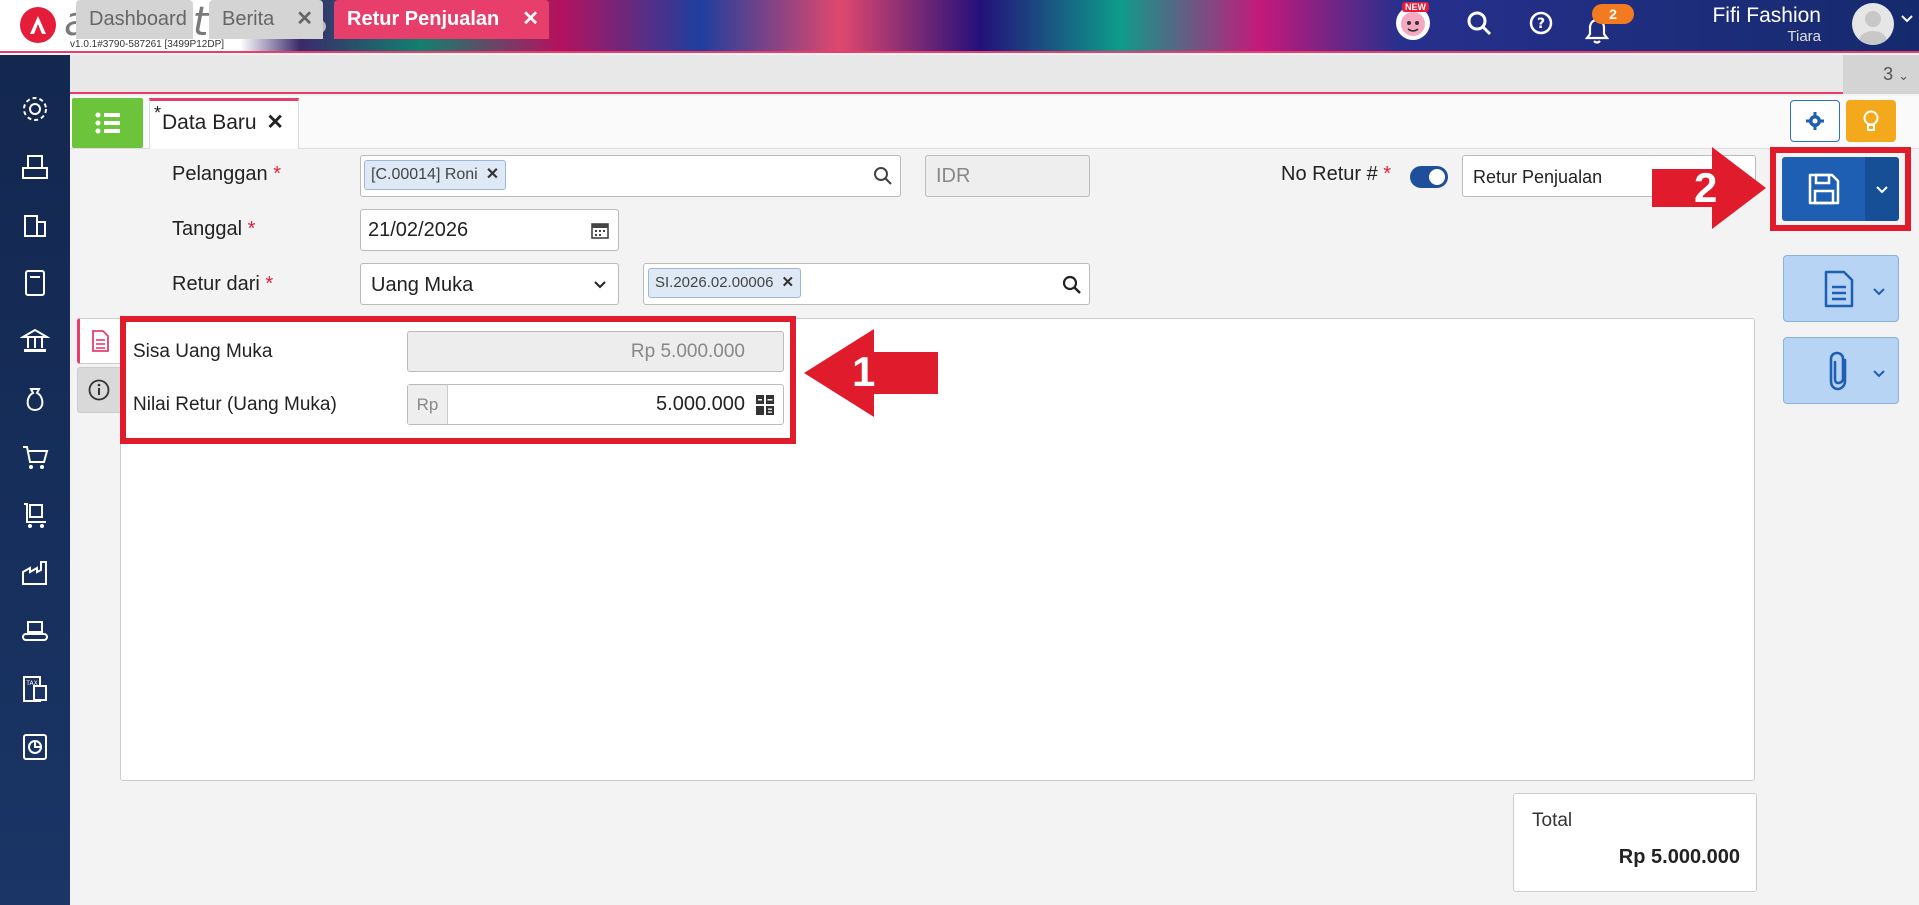 This screenshot has width=1919, height=905. What do you see at coordinates (418, 230) in the screenshot?
I see `tanggal-value: 21/02/2026` at bounding box center [418, 230].